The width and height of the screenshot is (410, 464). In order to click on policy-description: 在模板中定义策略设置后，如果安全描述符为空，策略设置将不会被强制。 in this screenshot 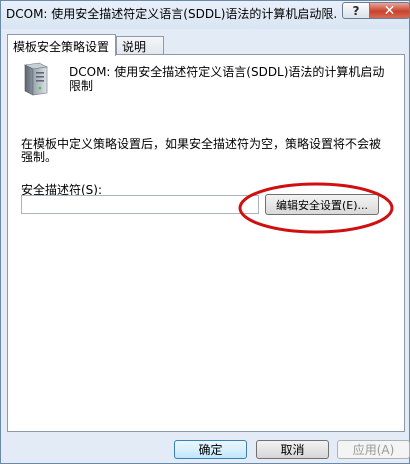, I will do `click(201, 150)`.